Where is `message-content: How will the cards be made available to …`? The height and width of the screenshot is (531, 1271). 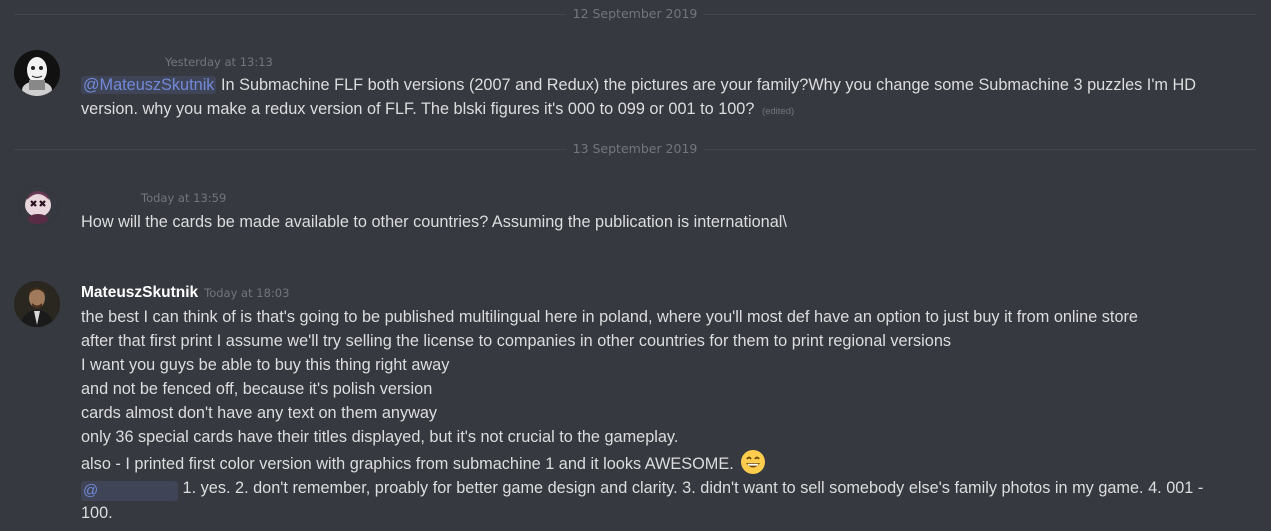 message-content: How will the cards be made available to … is located at coordinates (666, 222).